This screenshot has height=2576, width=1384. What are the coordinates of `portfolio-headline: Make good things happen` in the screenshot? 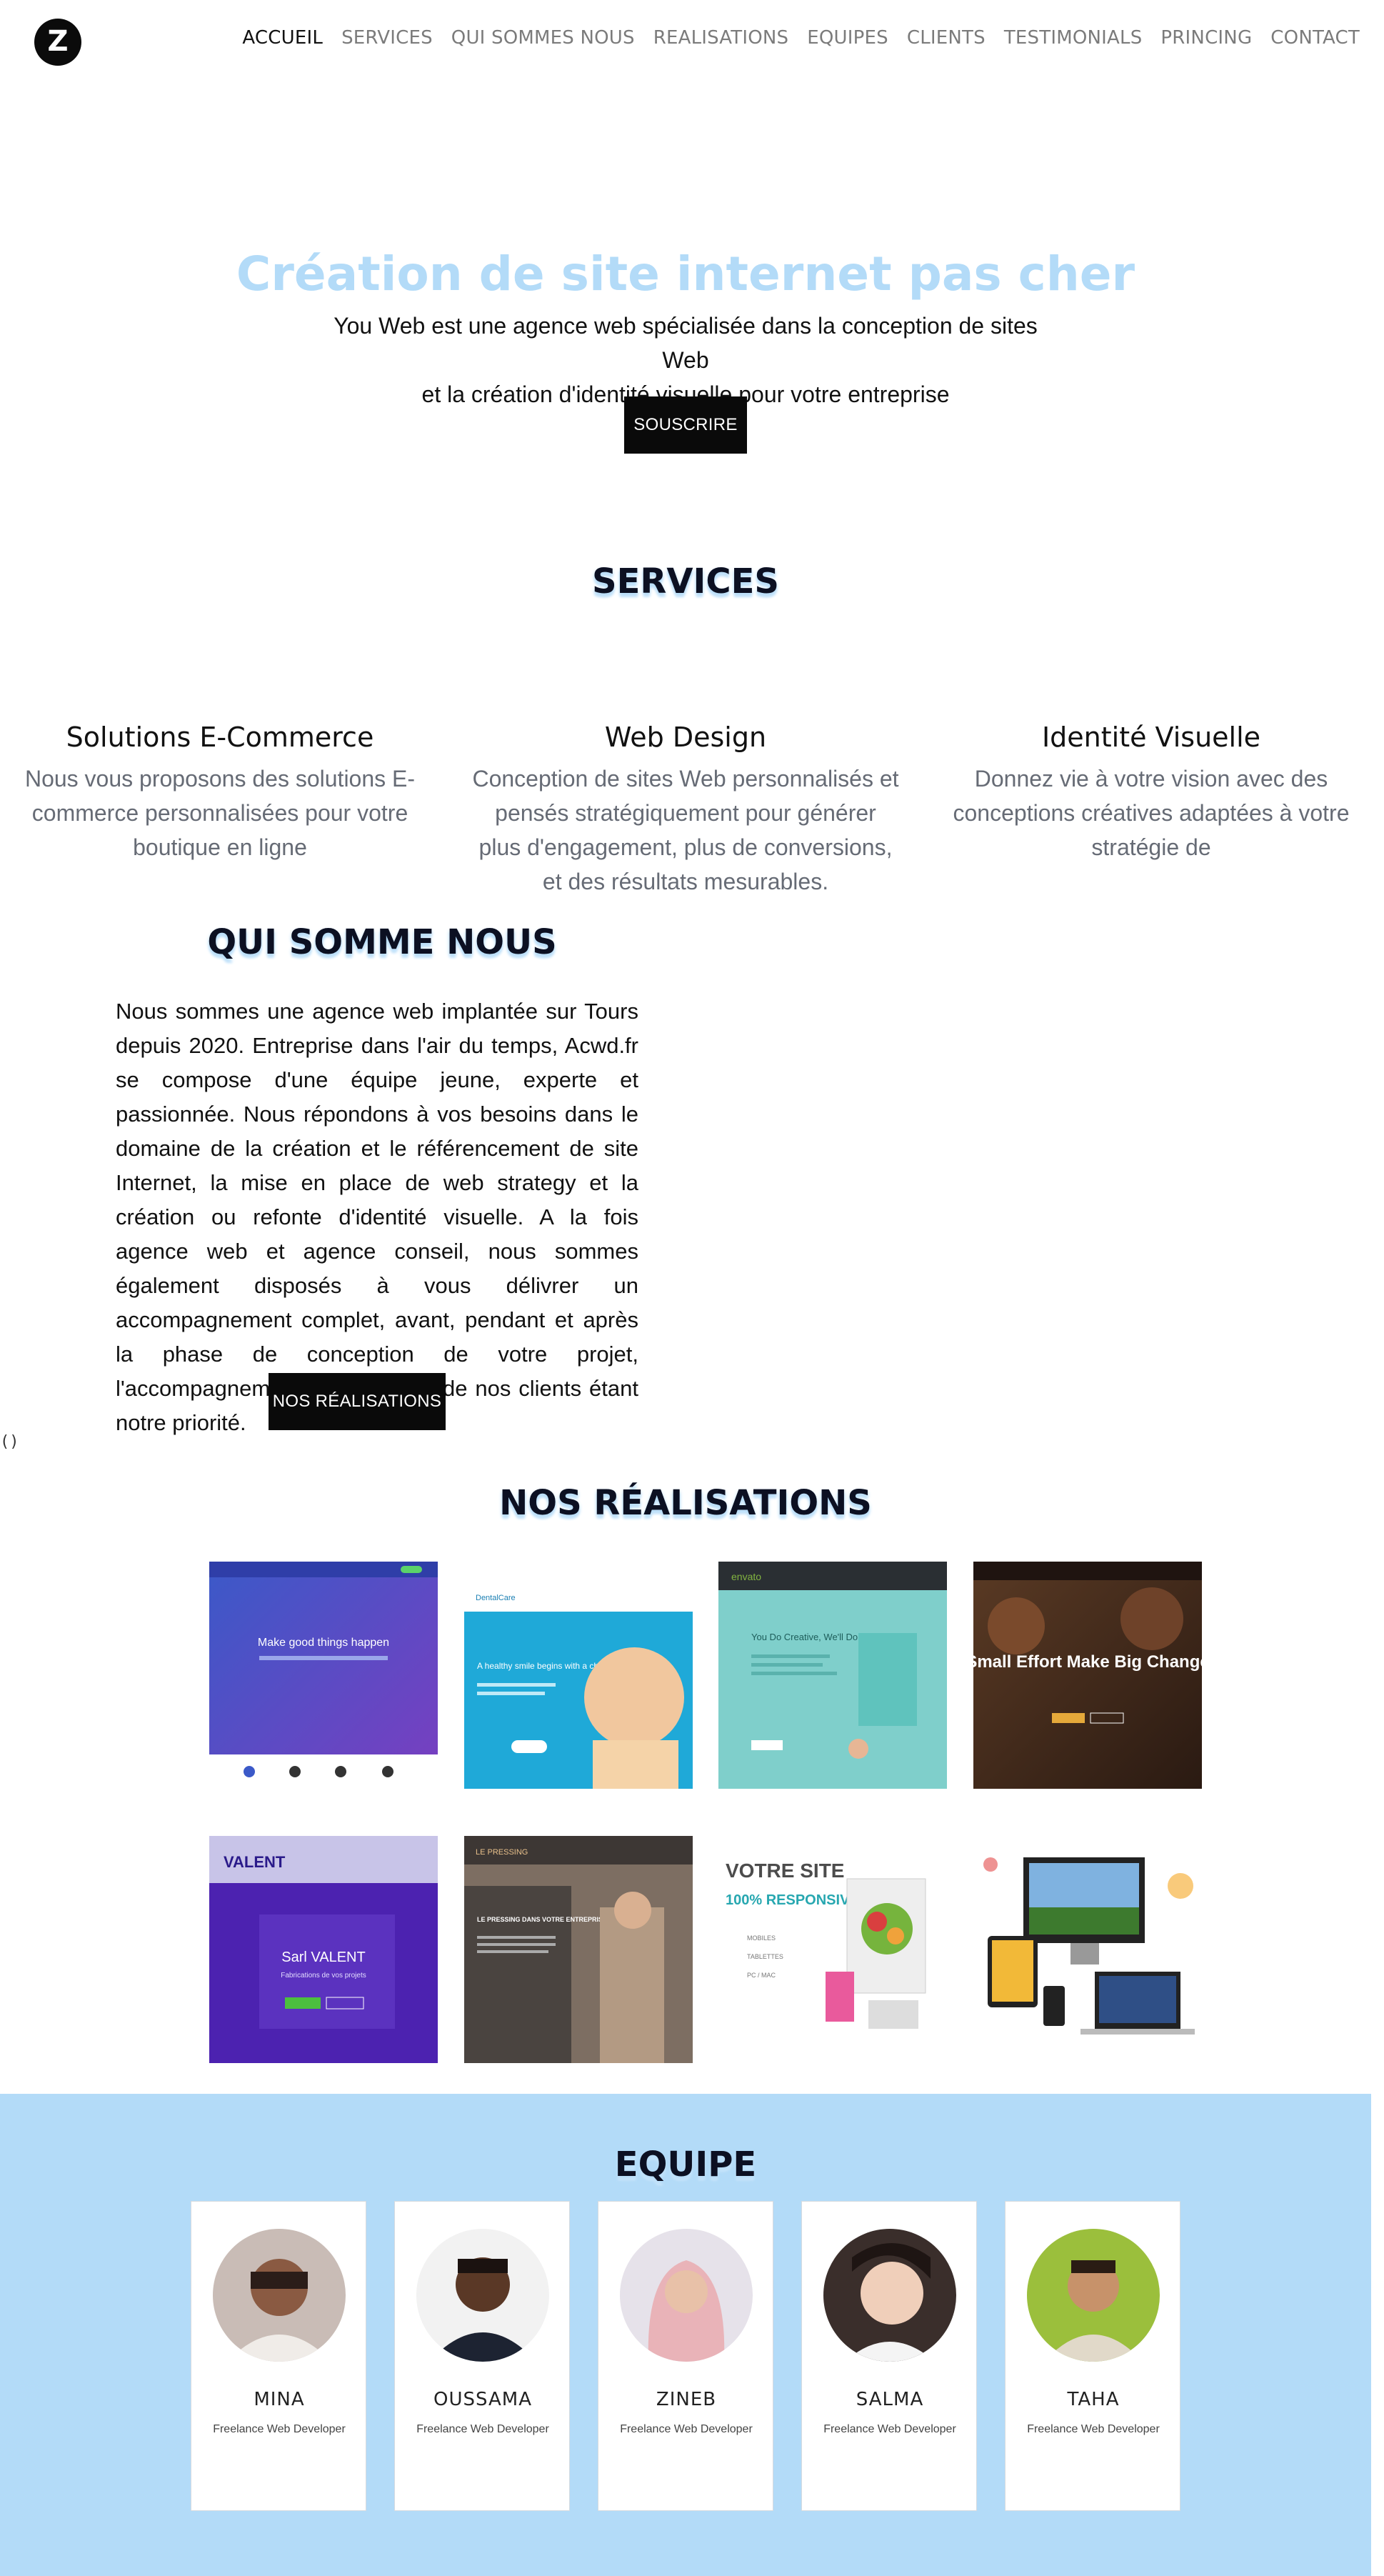 It's located at (323, 1643).